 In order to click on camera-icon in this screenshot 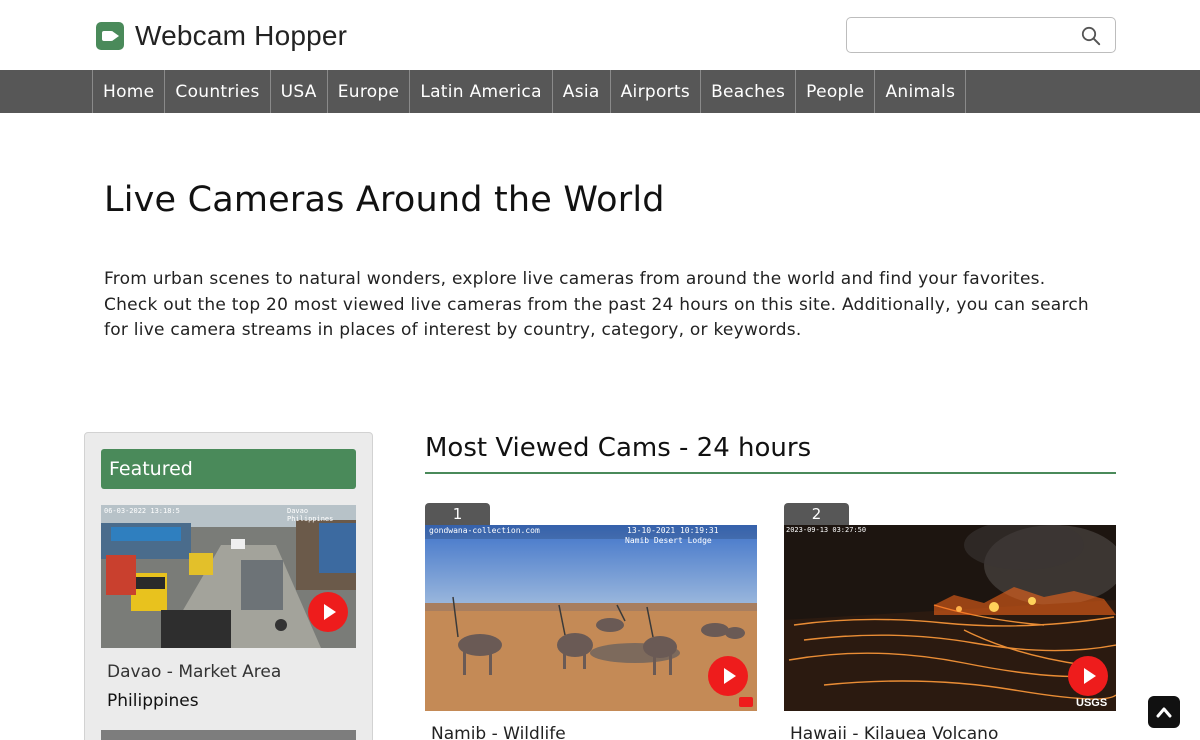, I will do `click(110, 36)`.